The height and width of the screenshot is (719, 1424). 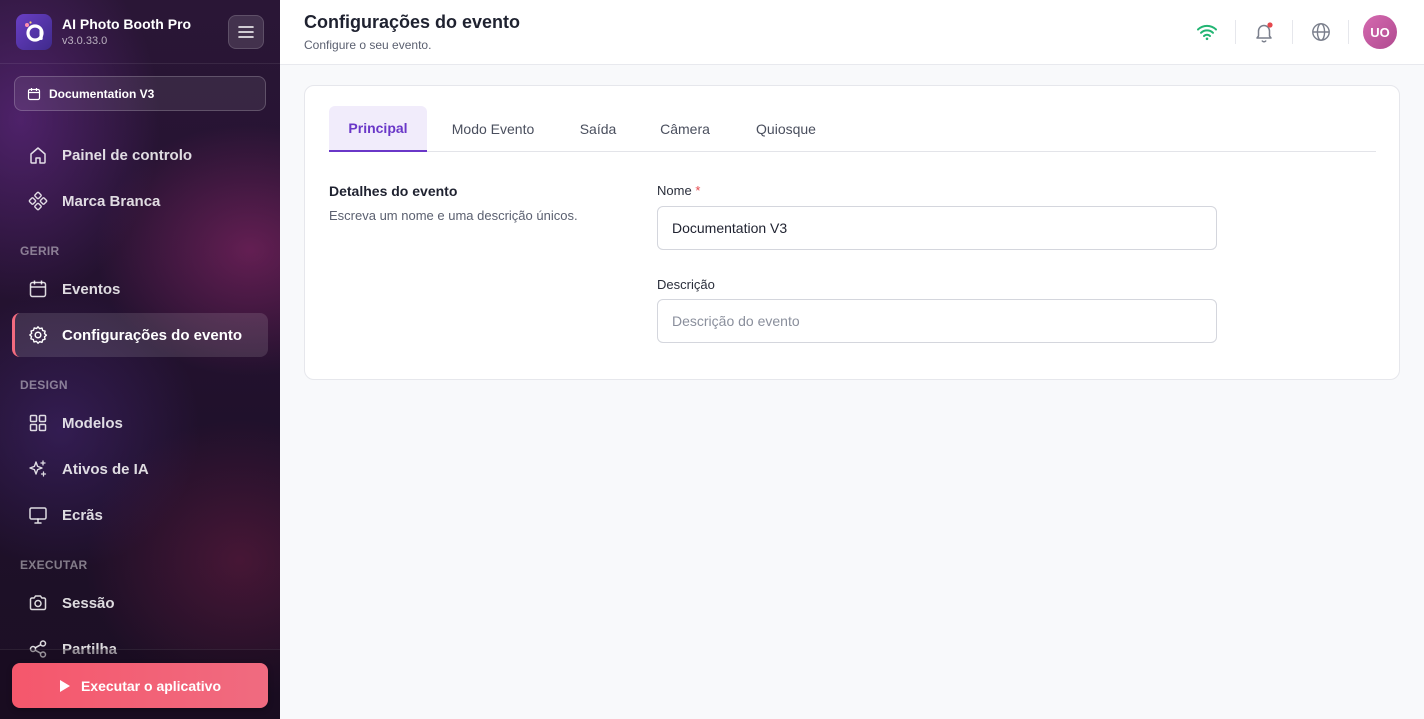 What do you see at coordinates (38, 335) in the screenshot?
I see `gear-icon` at bounding box center [38, 335].